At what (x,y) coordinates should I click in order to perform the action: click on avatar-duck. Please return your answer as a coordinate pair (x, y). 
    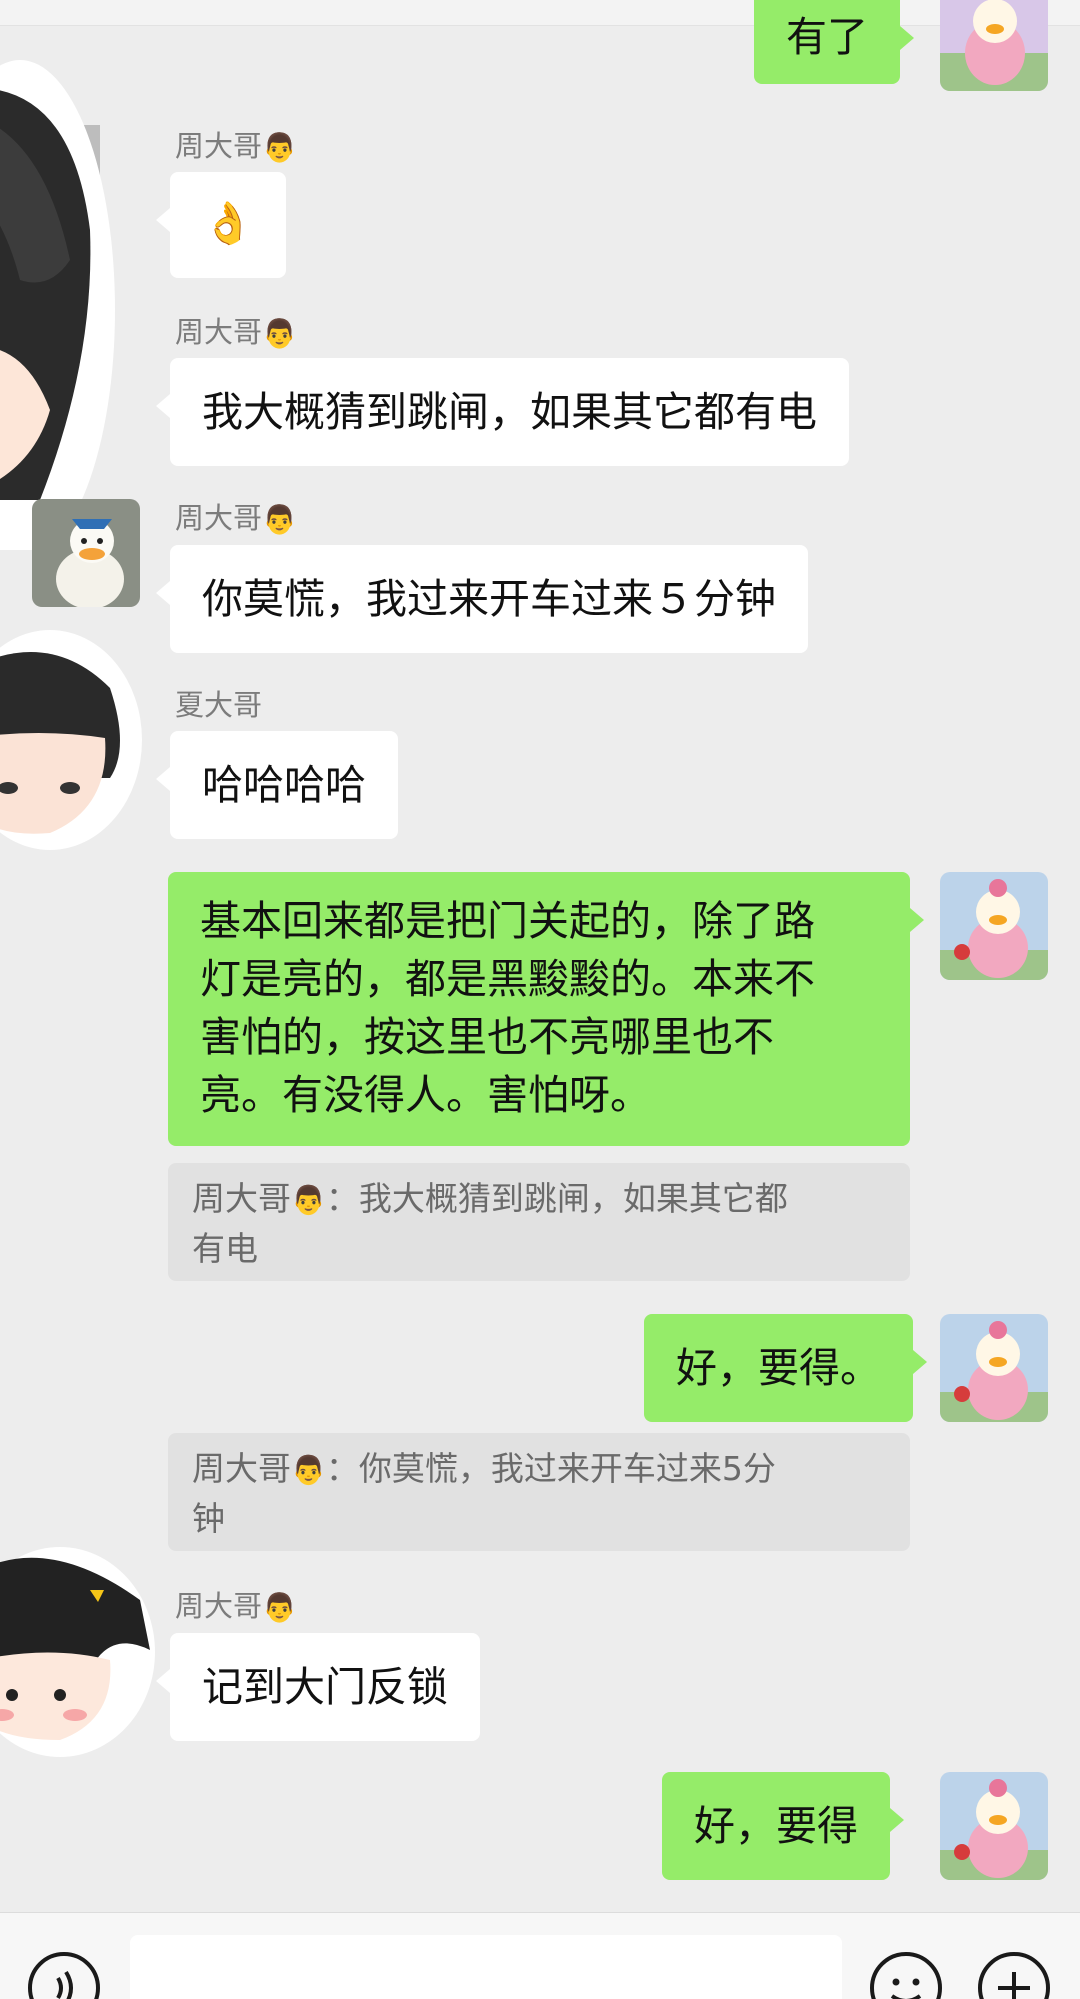
    Looking at the image, I should click on (86, 553).